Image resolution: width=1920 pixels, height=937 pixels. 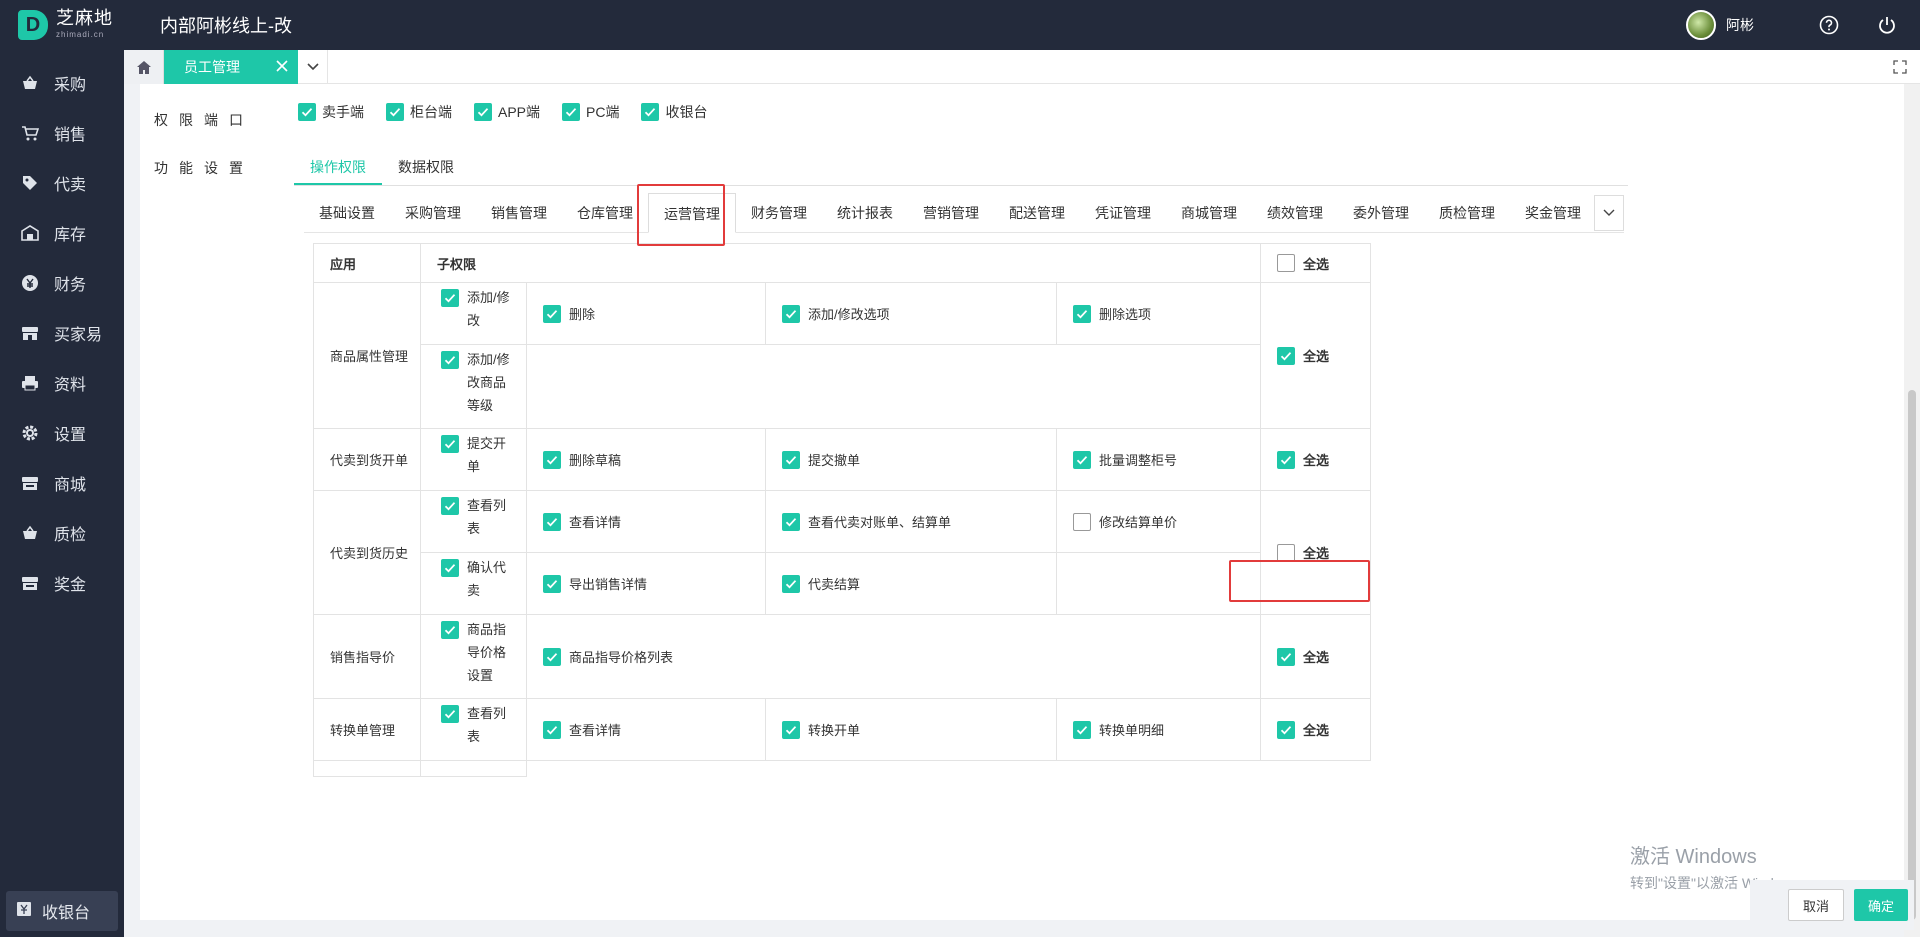 I want to click on module-tab: 营销管理, so click(x=951, y=213).